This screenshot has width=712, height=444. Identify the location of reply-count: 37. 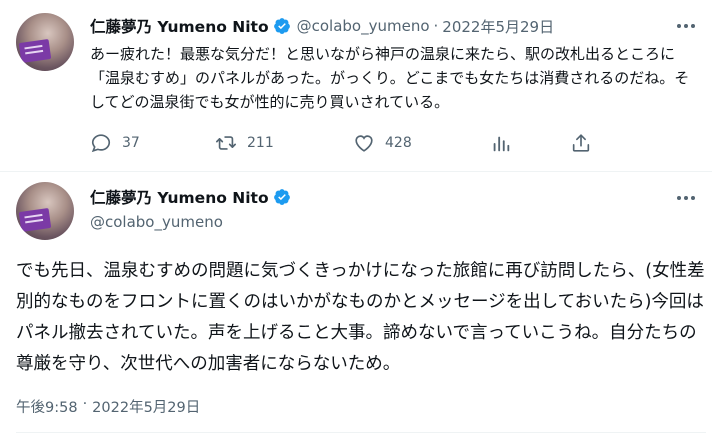
(131, 143).